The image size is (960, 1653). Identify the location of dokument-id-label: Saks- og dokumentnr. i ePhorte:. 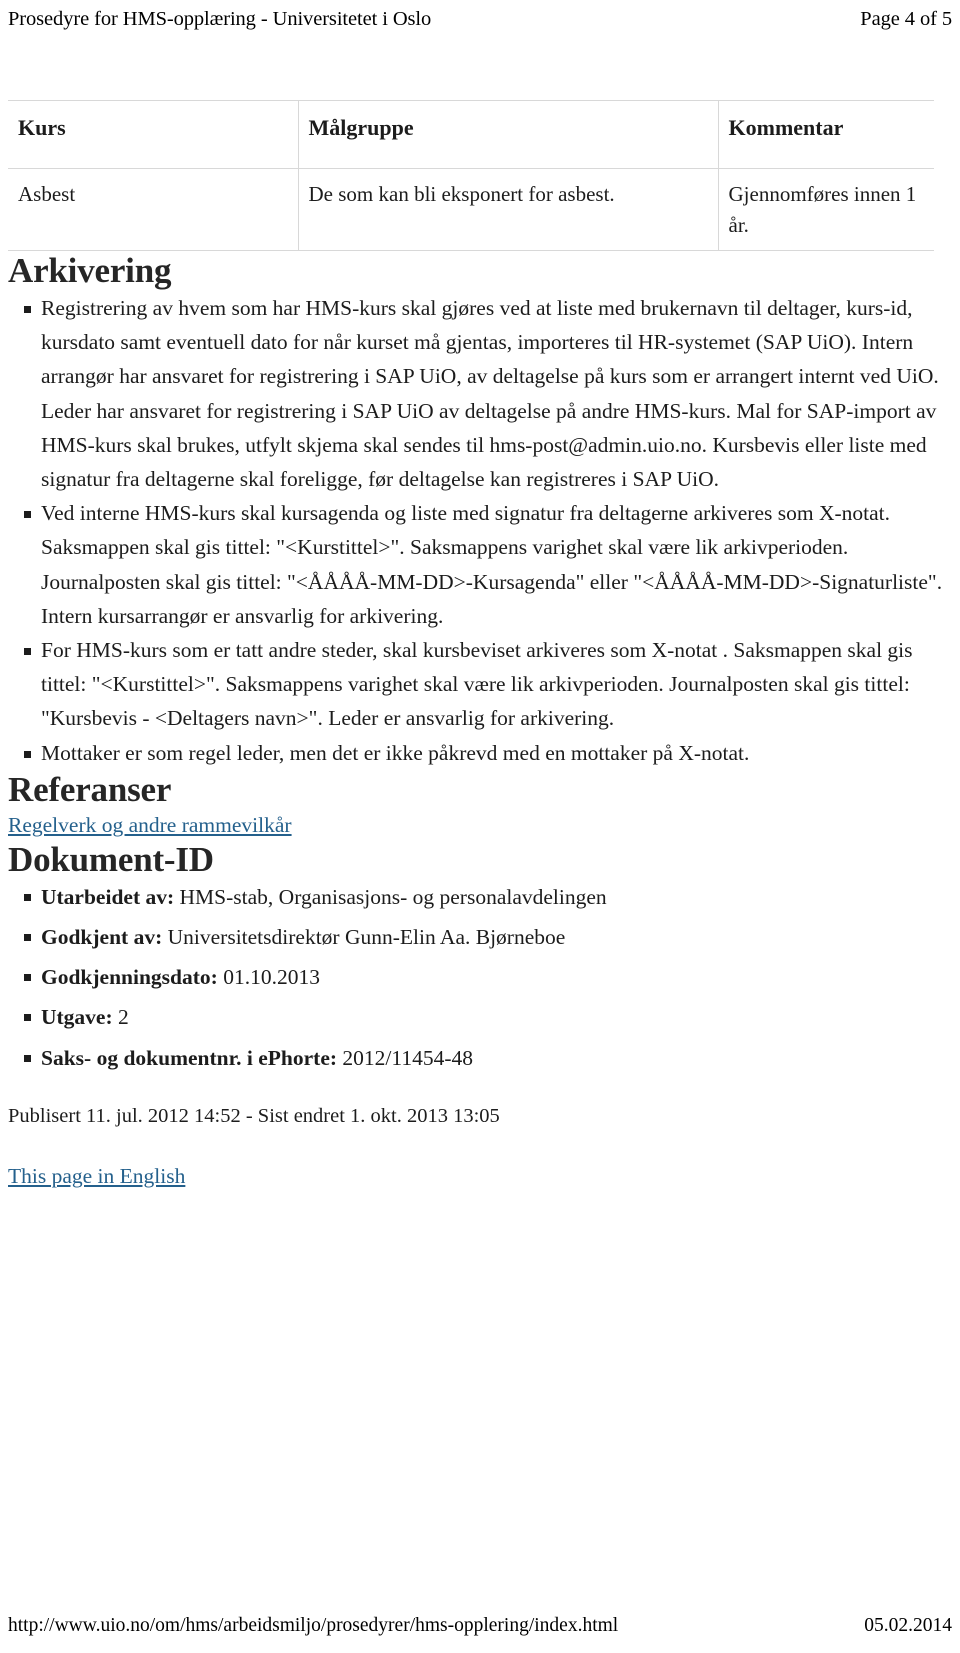
(189, 1057).